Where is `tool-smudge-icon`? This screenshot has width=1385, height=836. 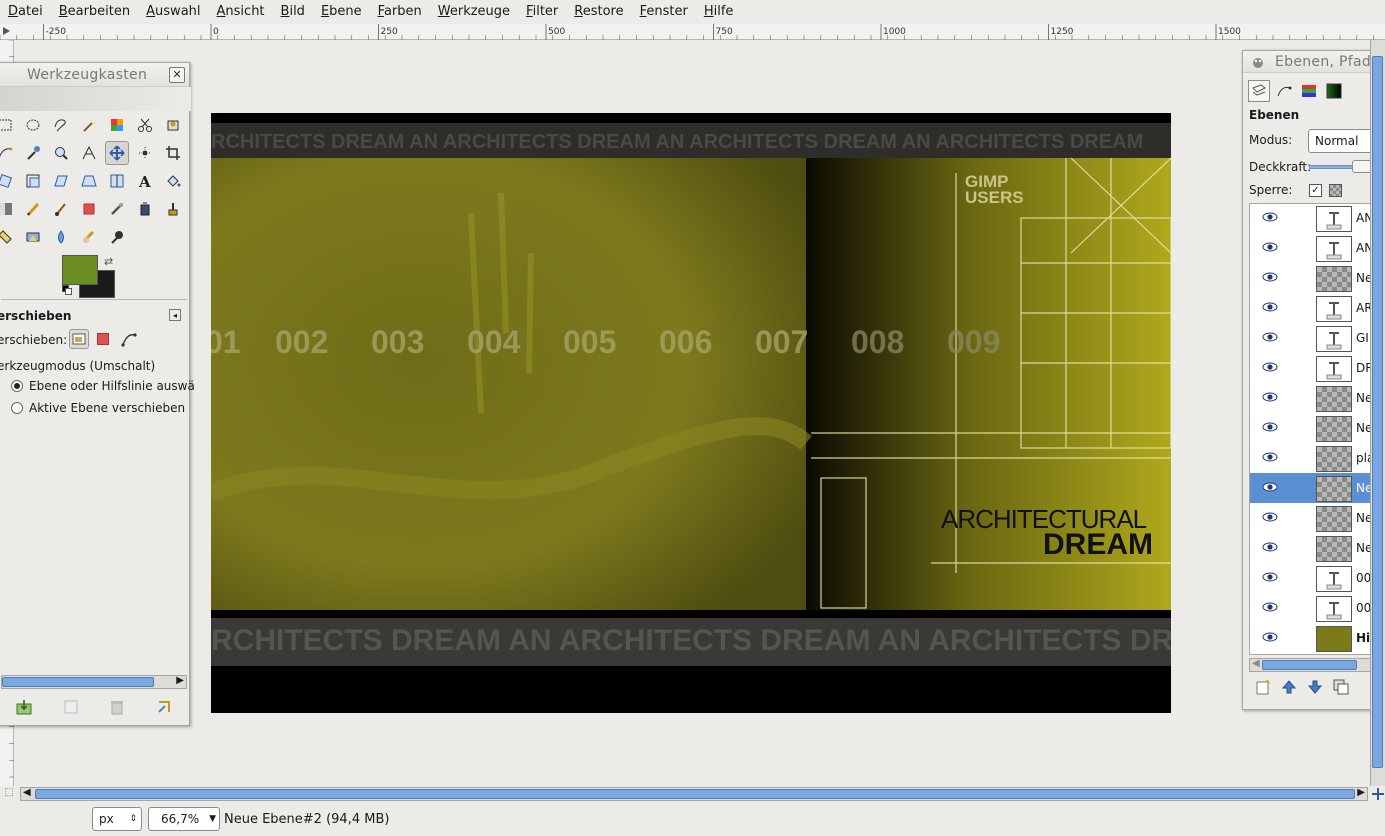 tool-smudge-icon is located at coordinates (89, 237).